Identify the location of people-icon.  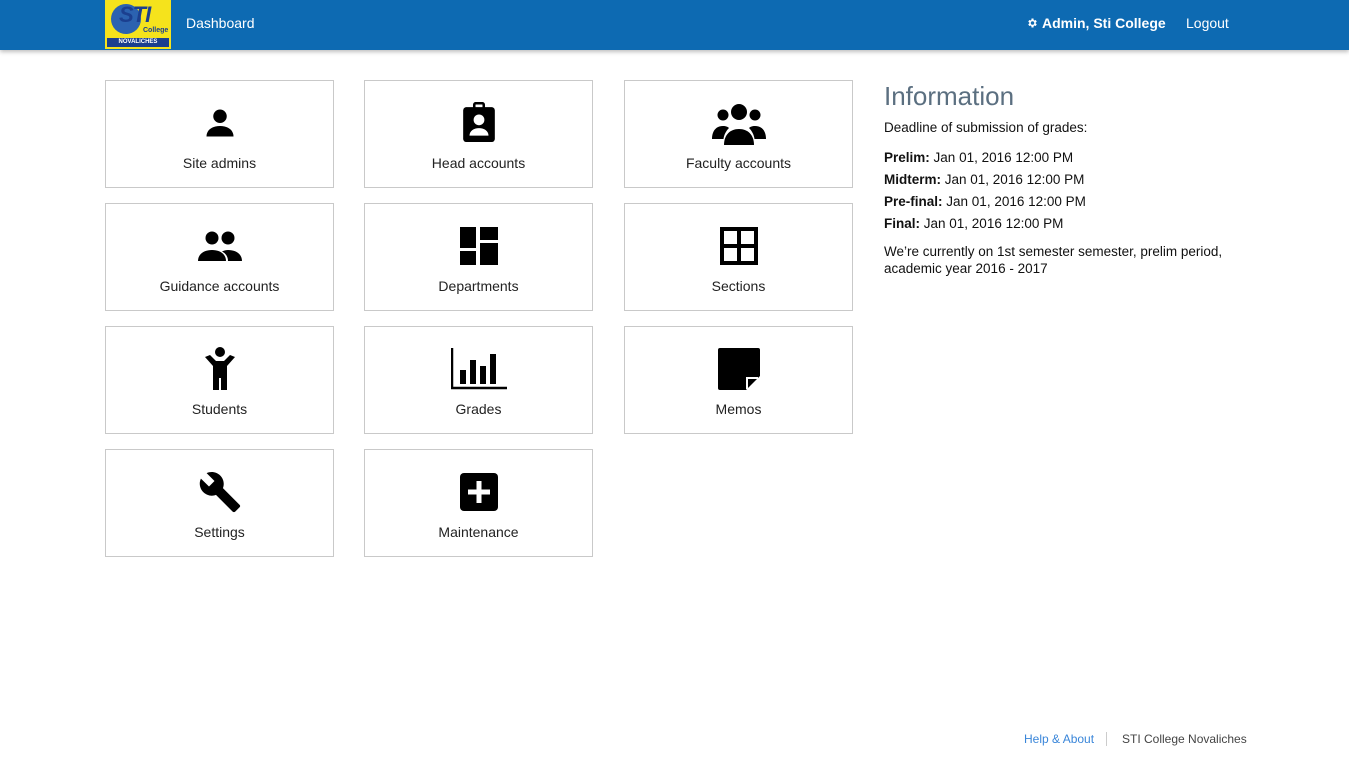
(220, 246).